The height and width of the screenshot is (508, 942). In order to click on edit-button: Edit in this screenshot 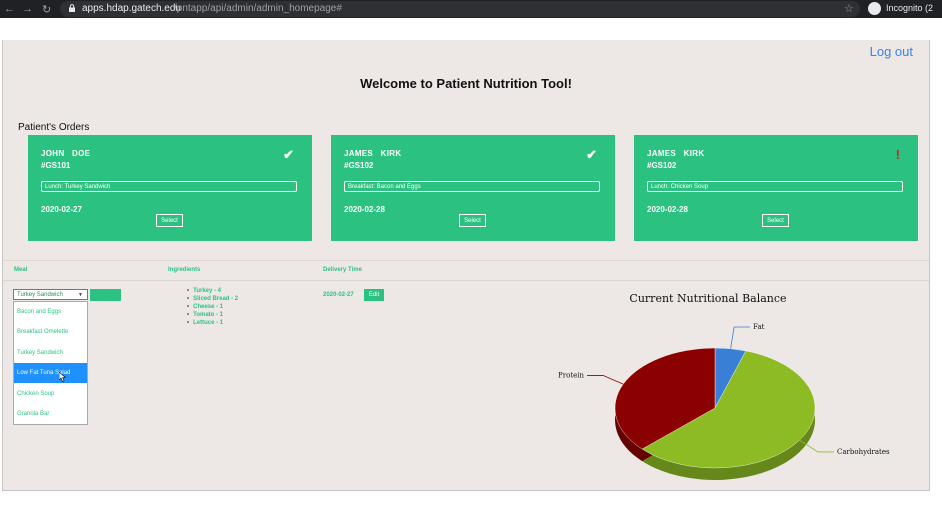, I will do `click(374, 295)`.